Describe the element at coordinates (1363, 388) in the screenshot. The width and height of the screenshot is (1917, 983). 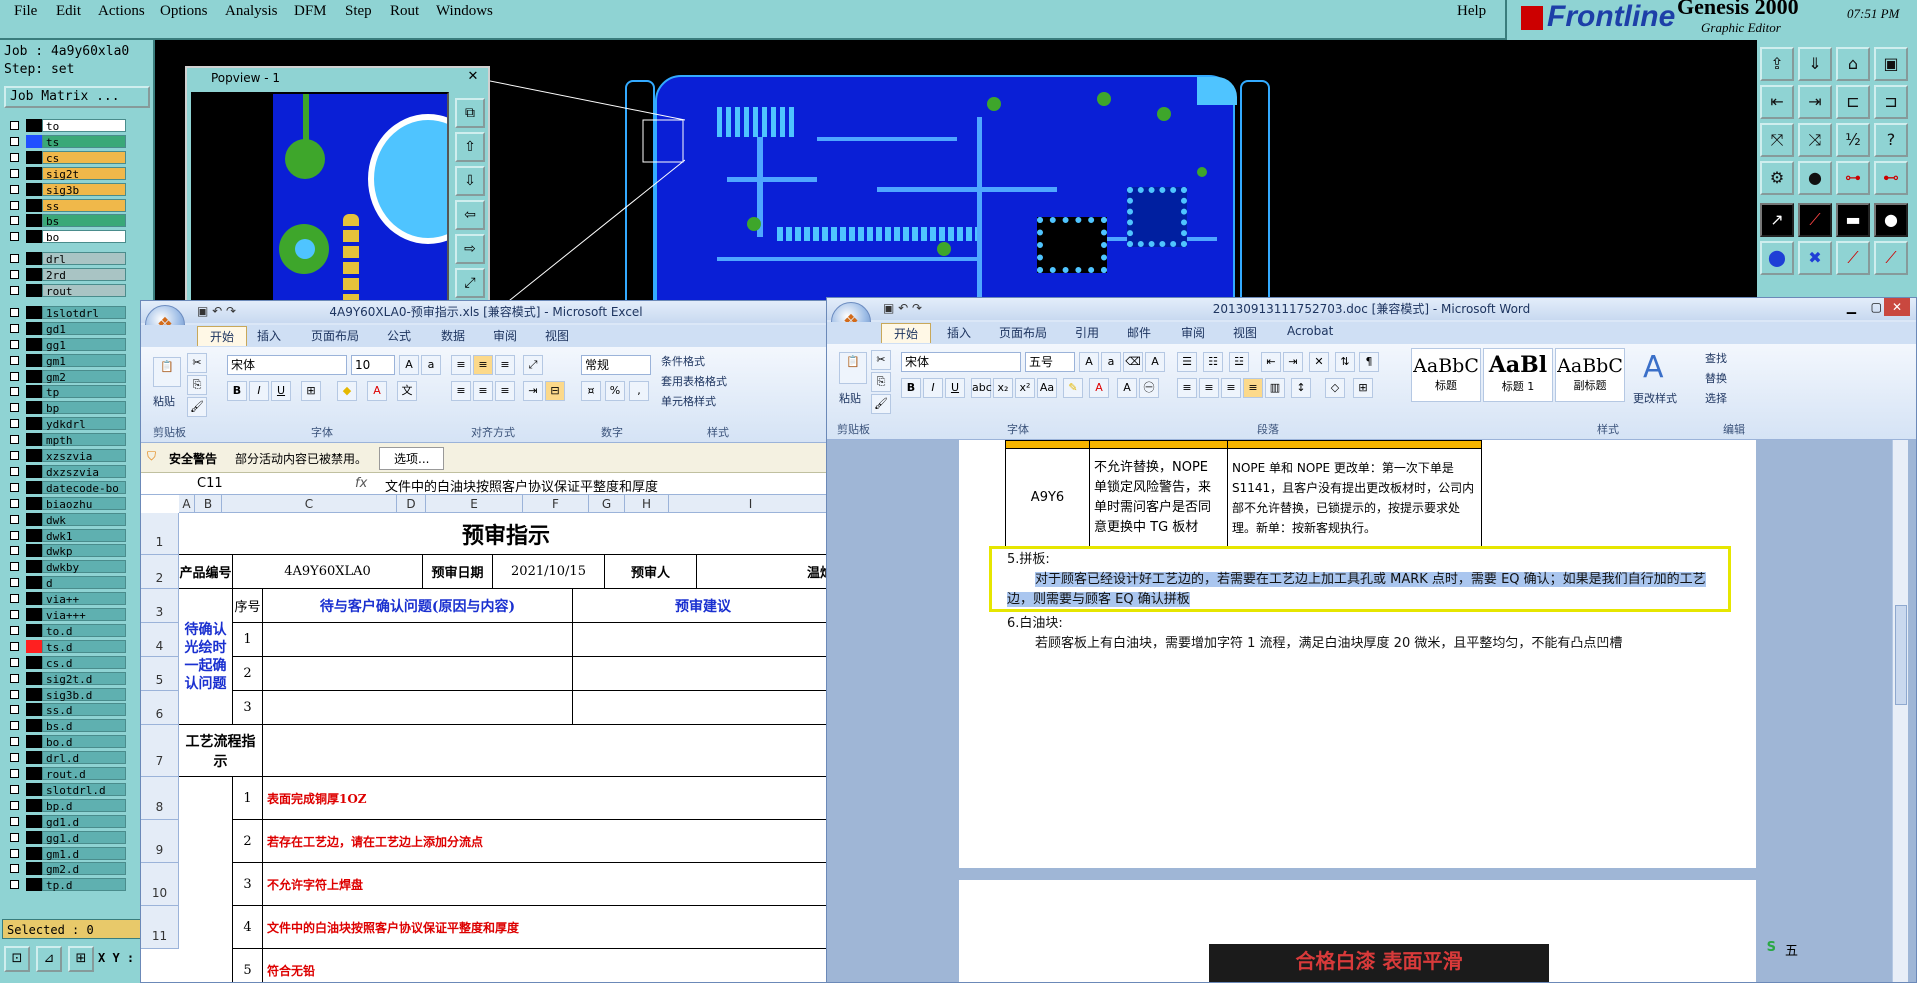
I see `borders-icon: ⊞` at that location.